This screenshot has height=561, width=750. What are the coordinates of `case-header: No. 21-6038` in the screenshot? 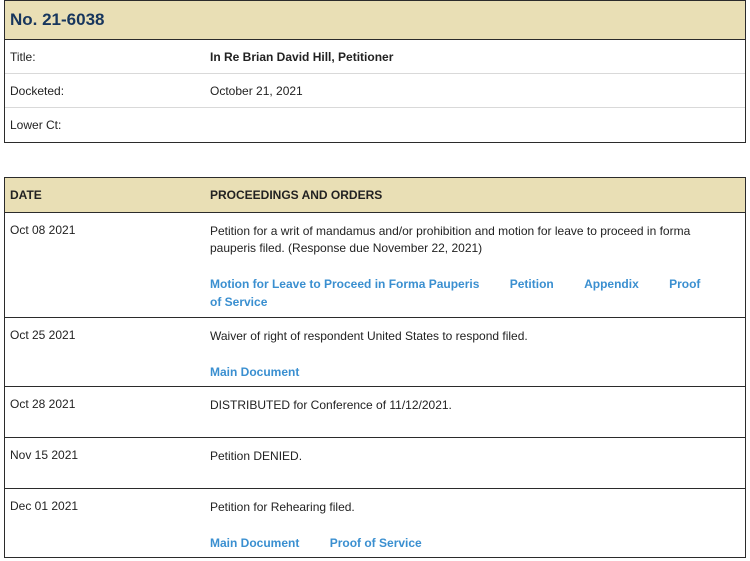 It's located at (375, 20).